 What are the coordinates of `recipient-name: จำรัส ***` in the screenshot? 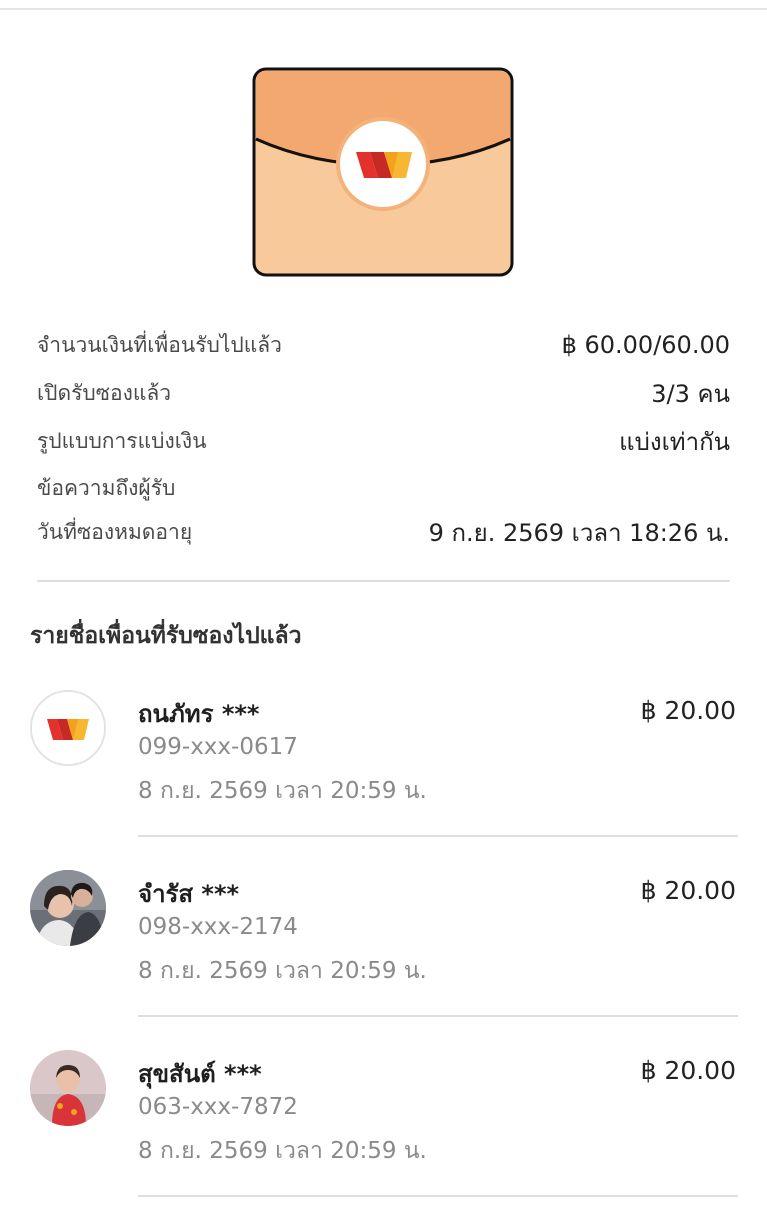 It's located at (189, 894).